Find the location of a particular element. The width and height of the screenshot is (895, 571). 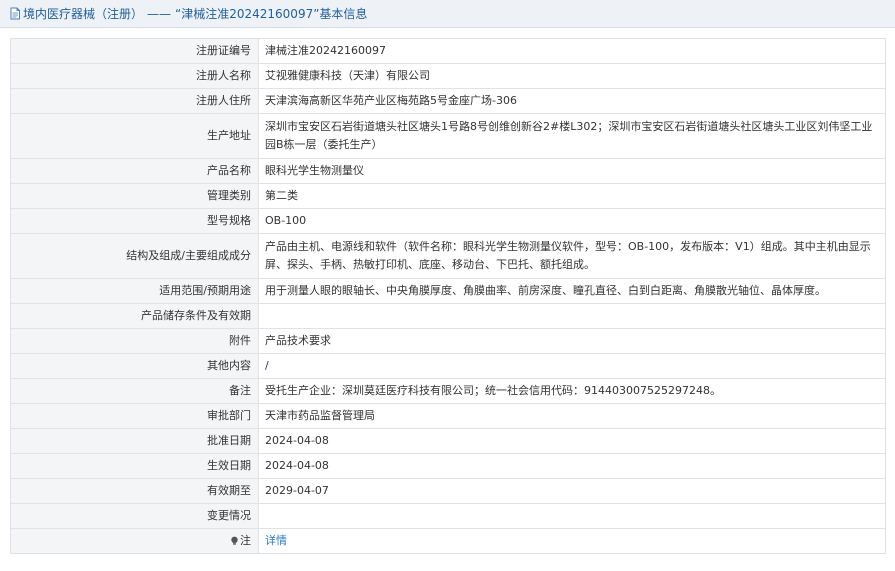

field-label: 产品储存条件及有效期 is located at coordinates (134, 316).